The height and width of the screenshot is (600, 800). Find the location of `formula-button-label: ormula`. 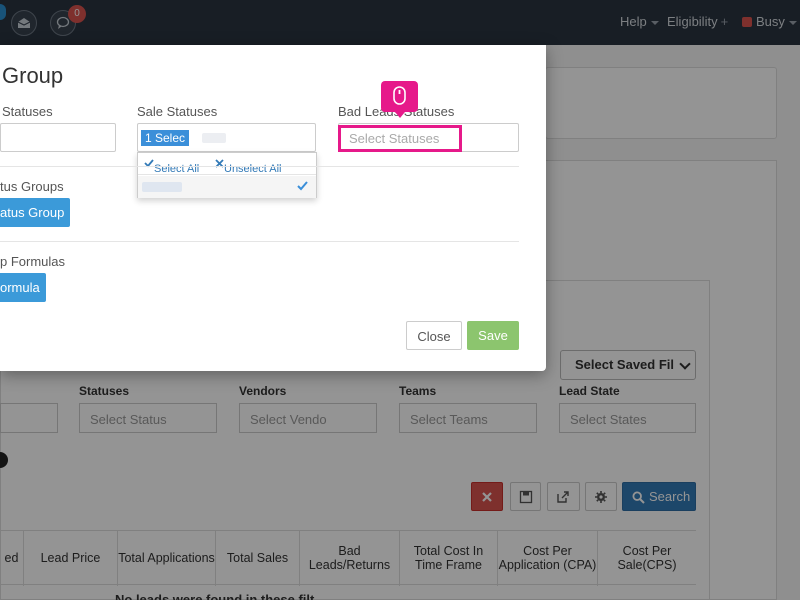

formula-button-label: ormula is located at coordinates (20, 287).